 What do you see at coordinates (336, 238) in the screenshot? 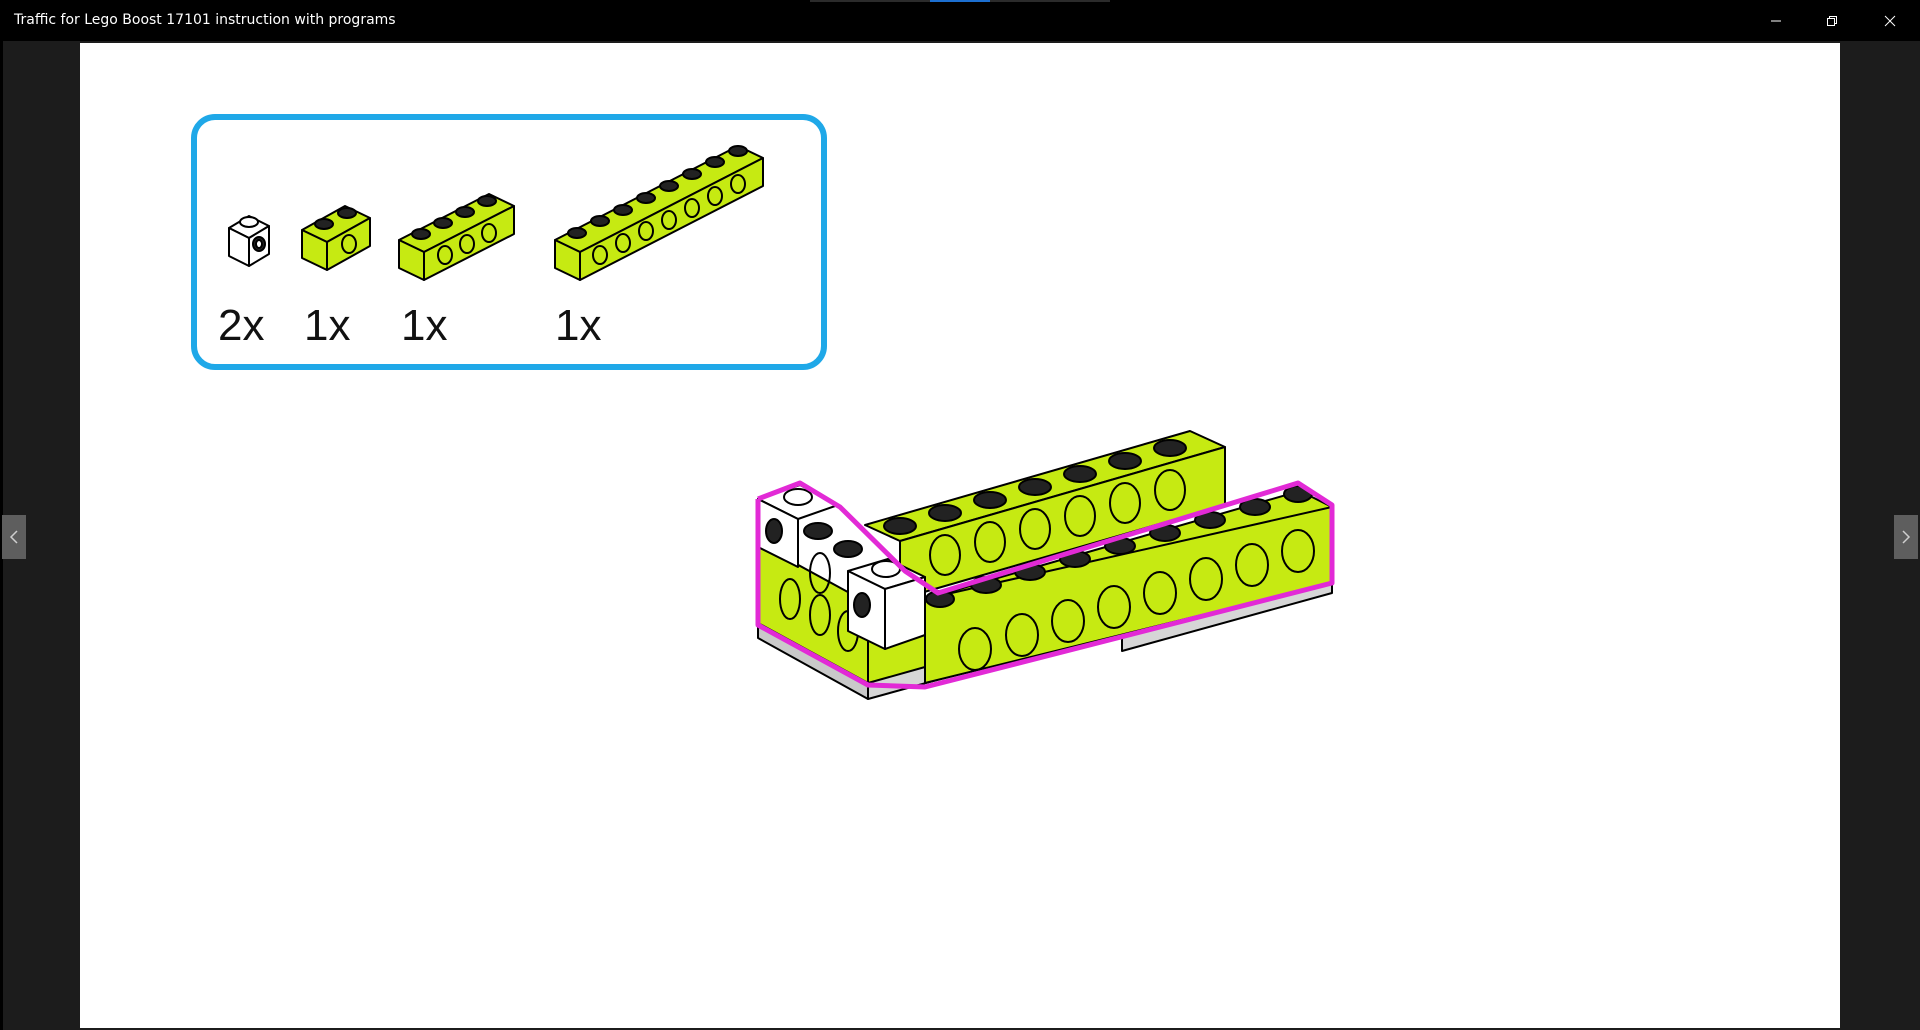
I see `part-lime-1x2-brick` at bounding box center [336, 238].